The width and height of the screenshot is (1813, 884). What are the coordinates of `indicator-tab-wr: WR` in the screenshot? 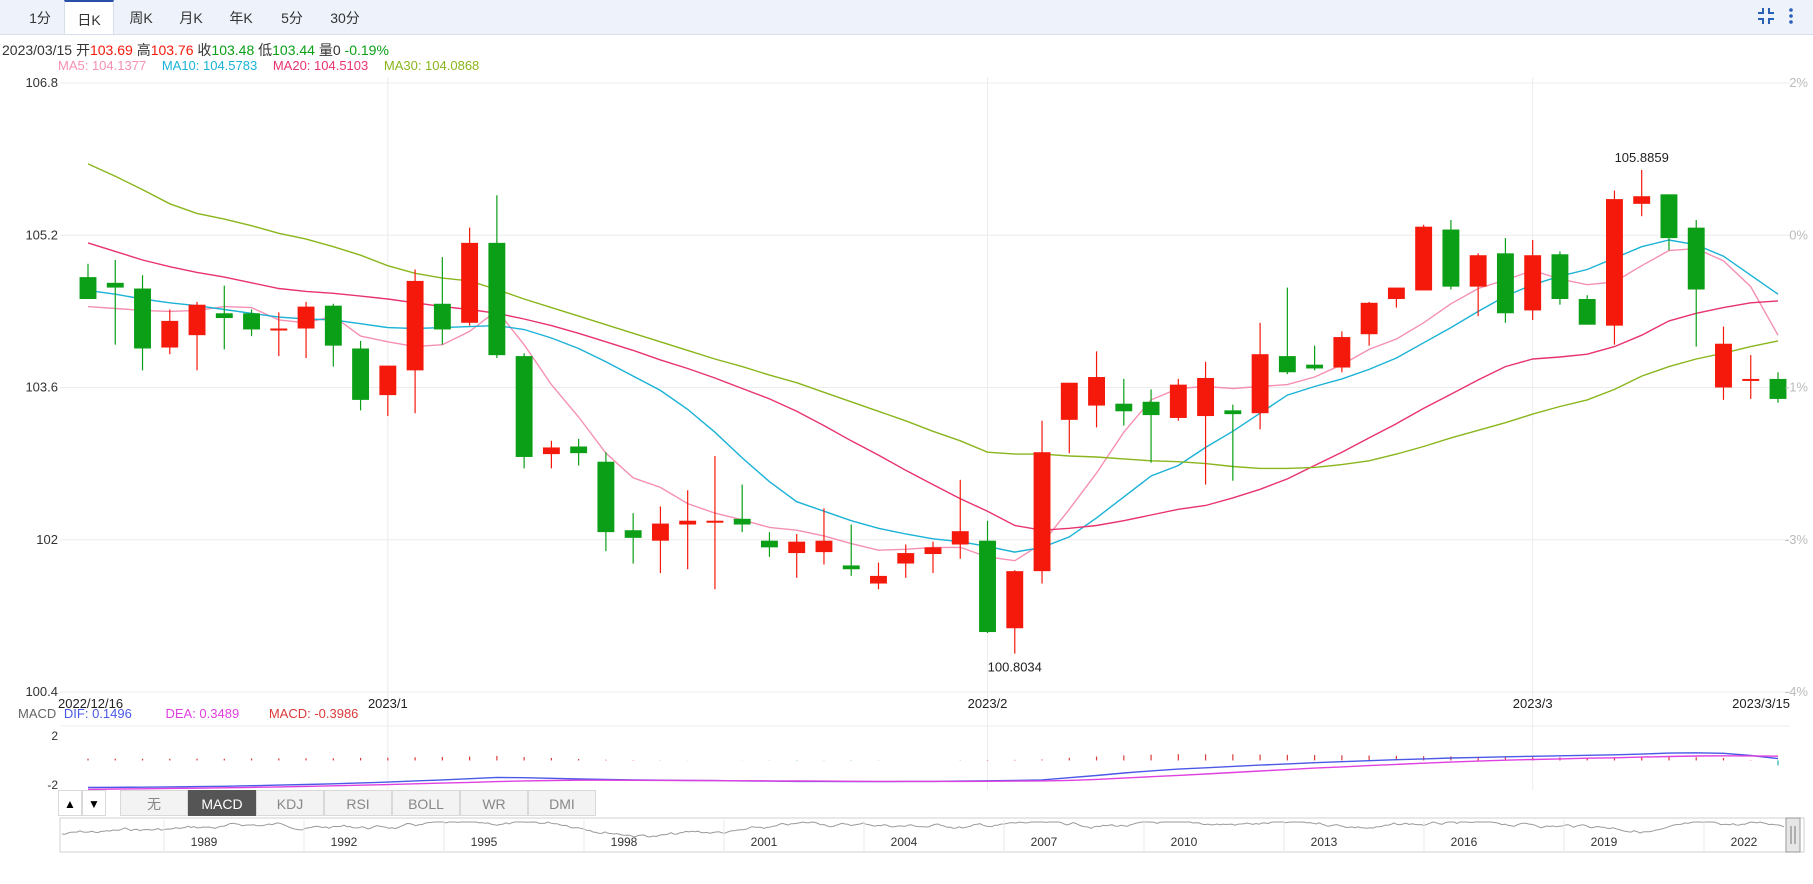 It's located at (494, 803).